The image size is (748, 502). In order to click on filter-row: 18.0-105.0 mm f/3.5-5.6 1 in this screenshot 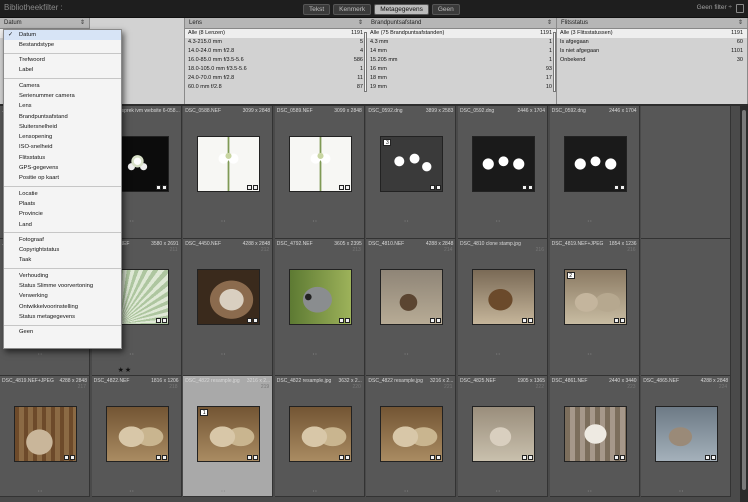, I will do `click(276, 69)`.